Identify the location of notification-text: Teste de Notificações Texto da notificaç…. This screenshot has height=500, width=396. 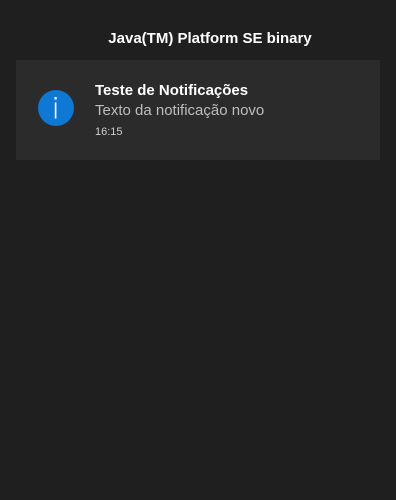
(232, 110).